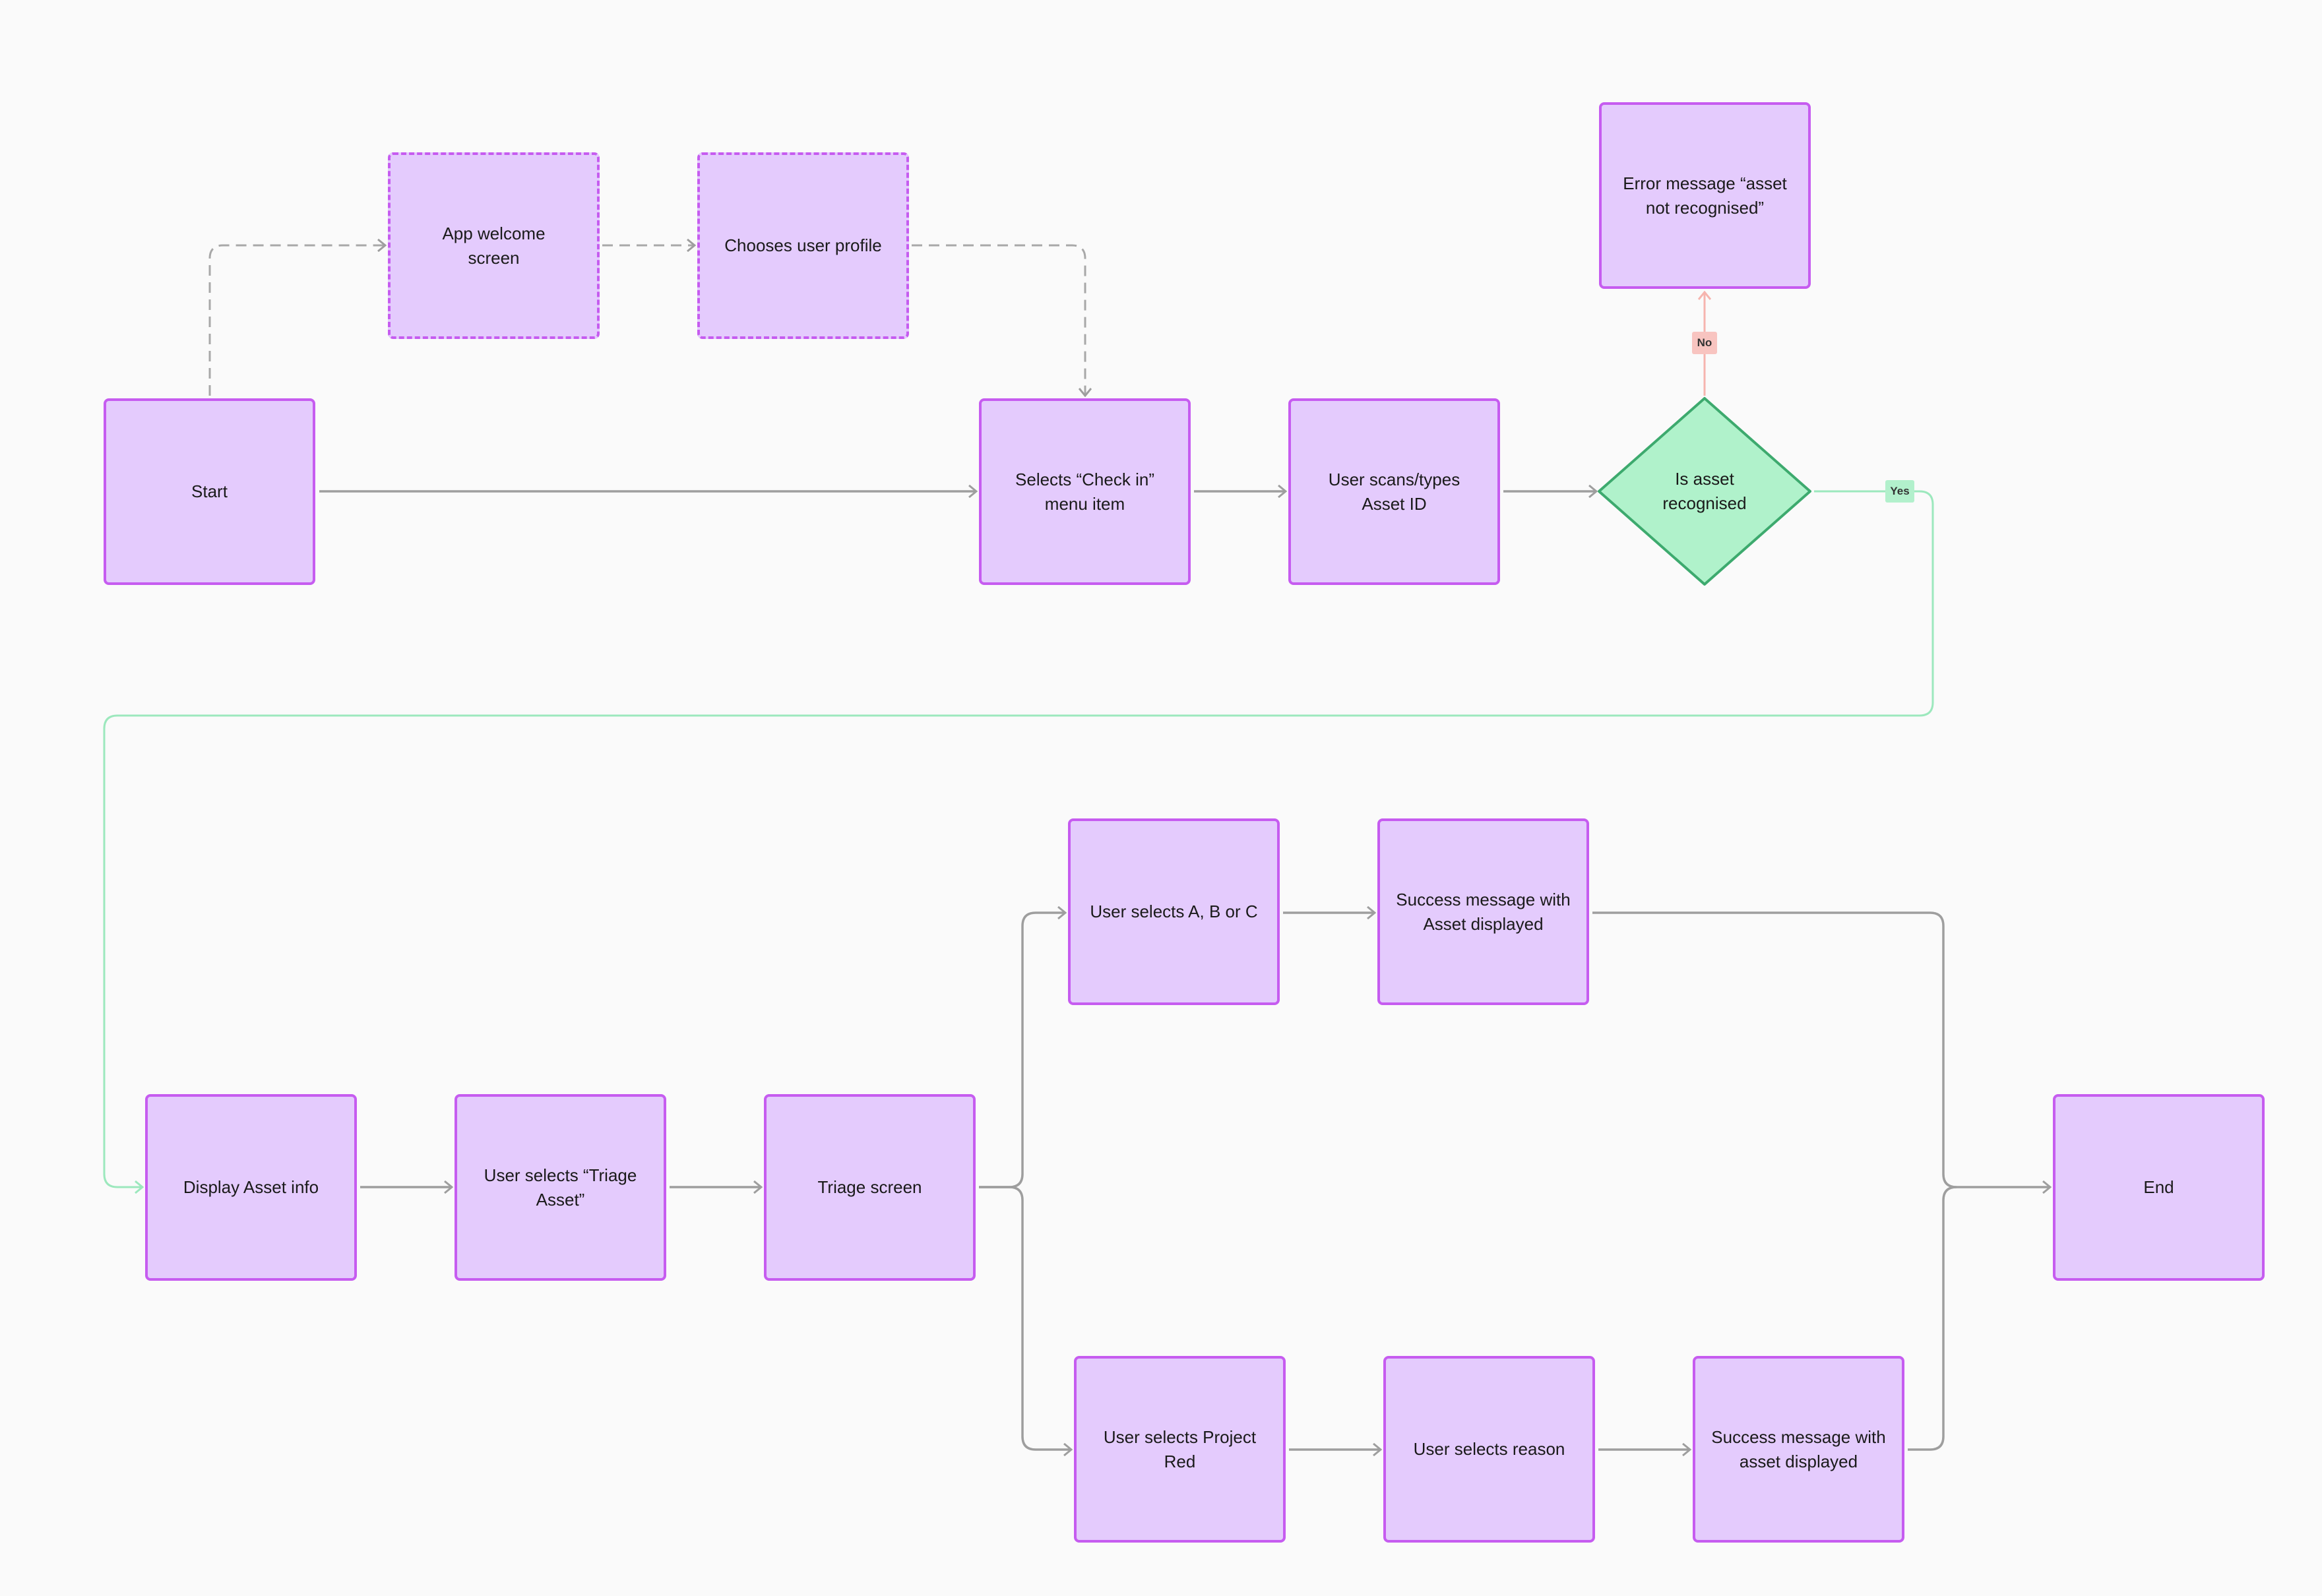  I want to click on node-end-label: End, so click(2158, 1187).